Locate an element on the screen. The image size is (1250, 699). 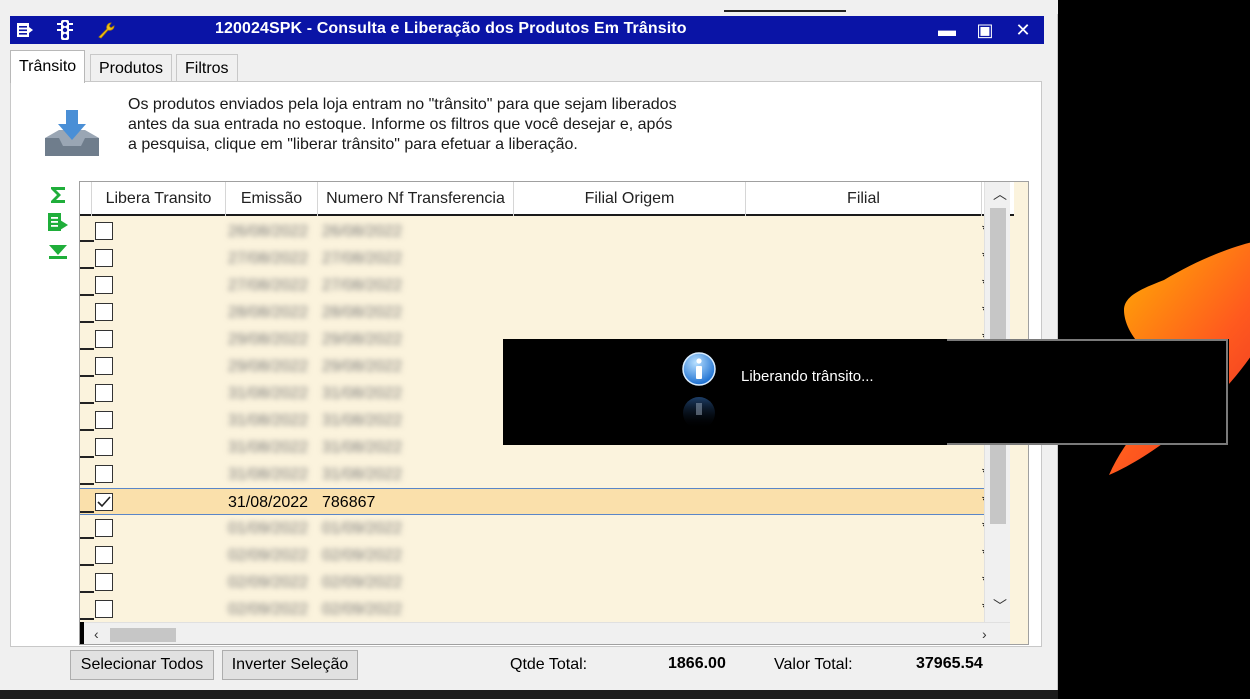
cell-numero-nf: 786867 is located at coordinates (349, 502).